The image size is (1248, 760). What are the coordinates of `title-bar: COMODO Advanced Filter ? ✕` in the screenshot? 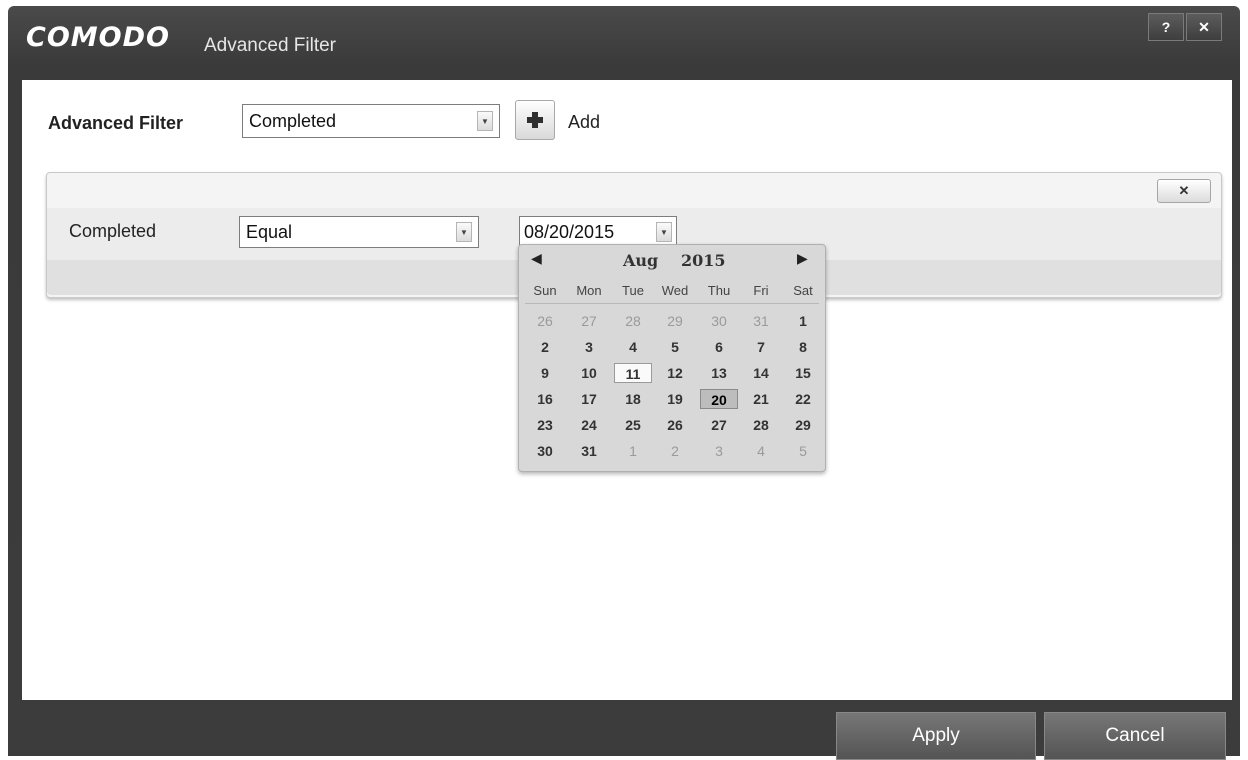 It's located at (624, 43).